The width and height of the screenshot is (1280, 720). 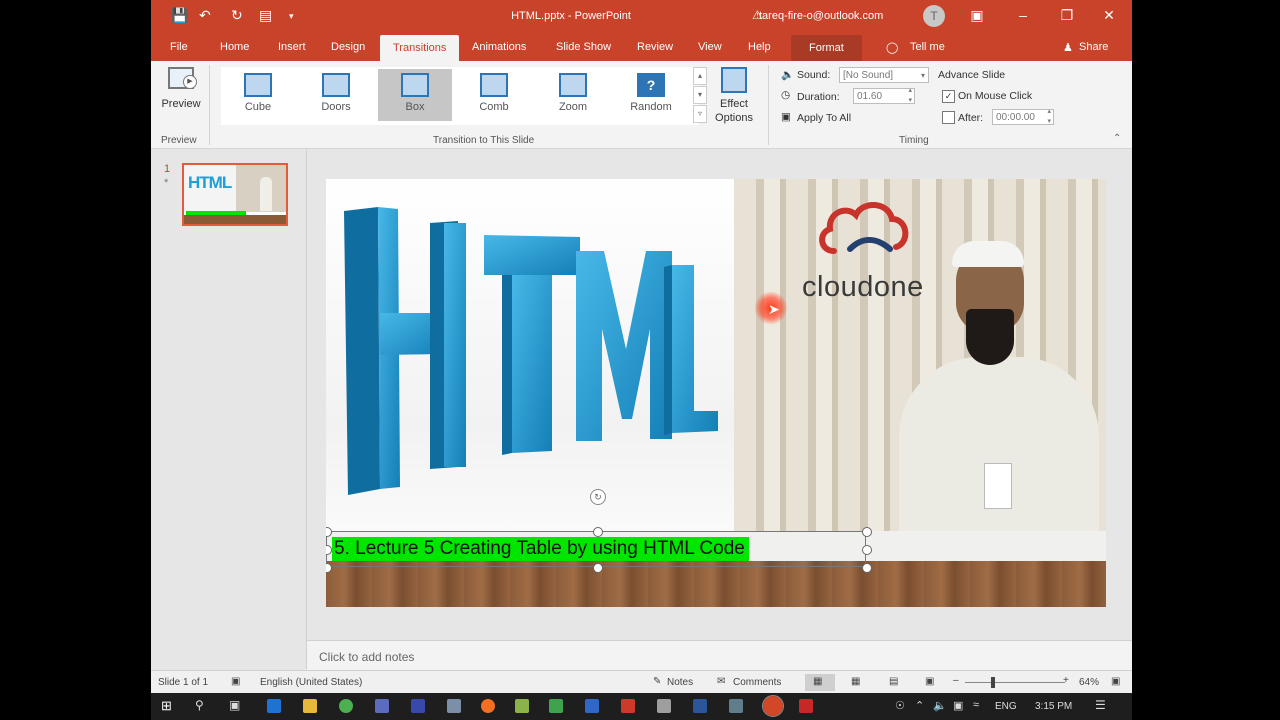 What do you see at coordinates (1115, 681) in the screenshot?
I see `fit-slide-icon: ▣` at bounding box center [1115, 681].